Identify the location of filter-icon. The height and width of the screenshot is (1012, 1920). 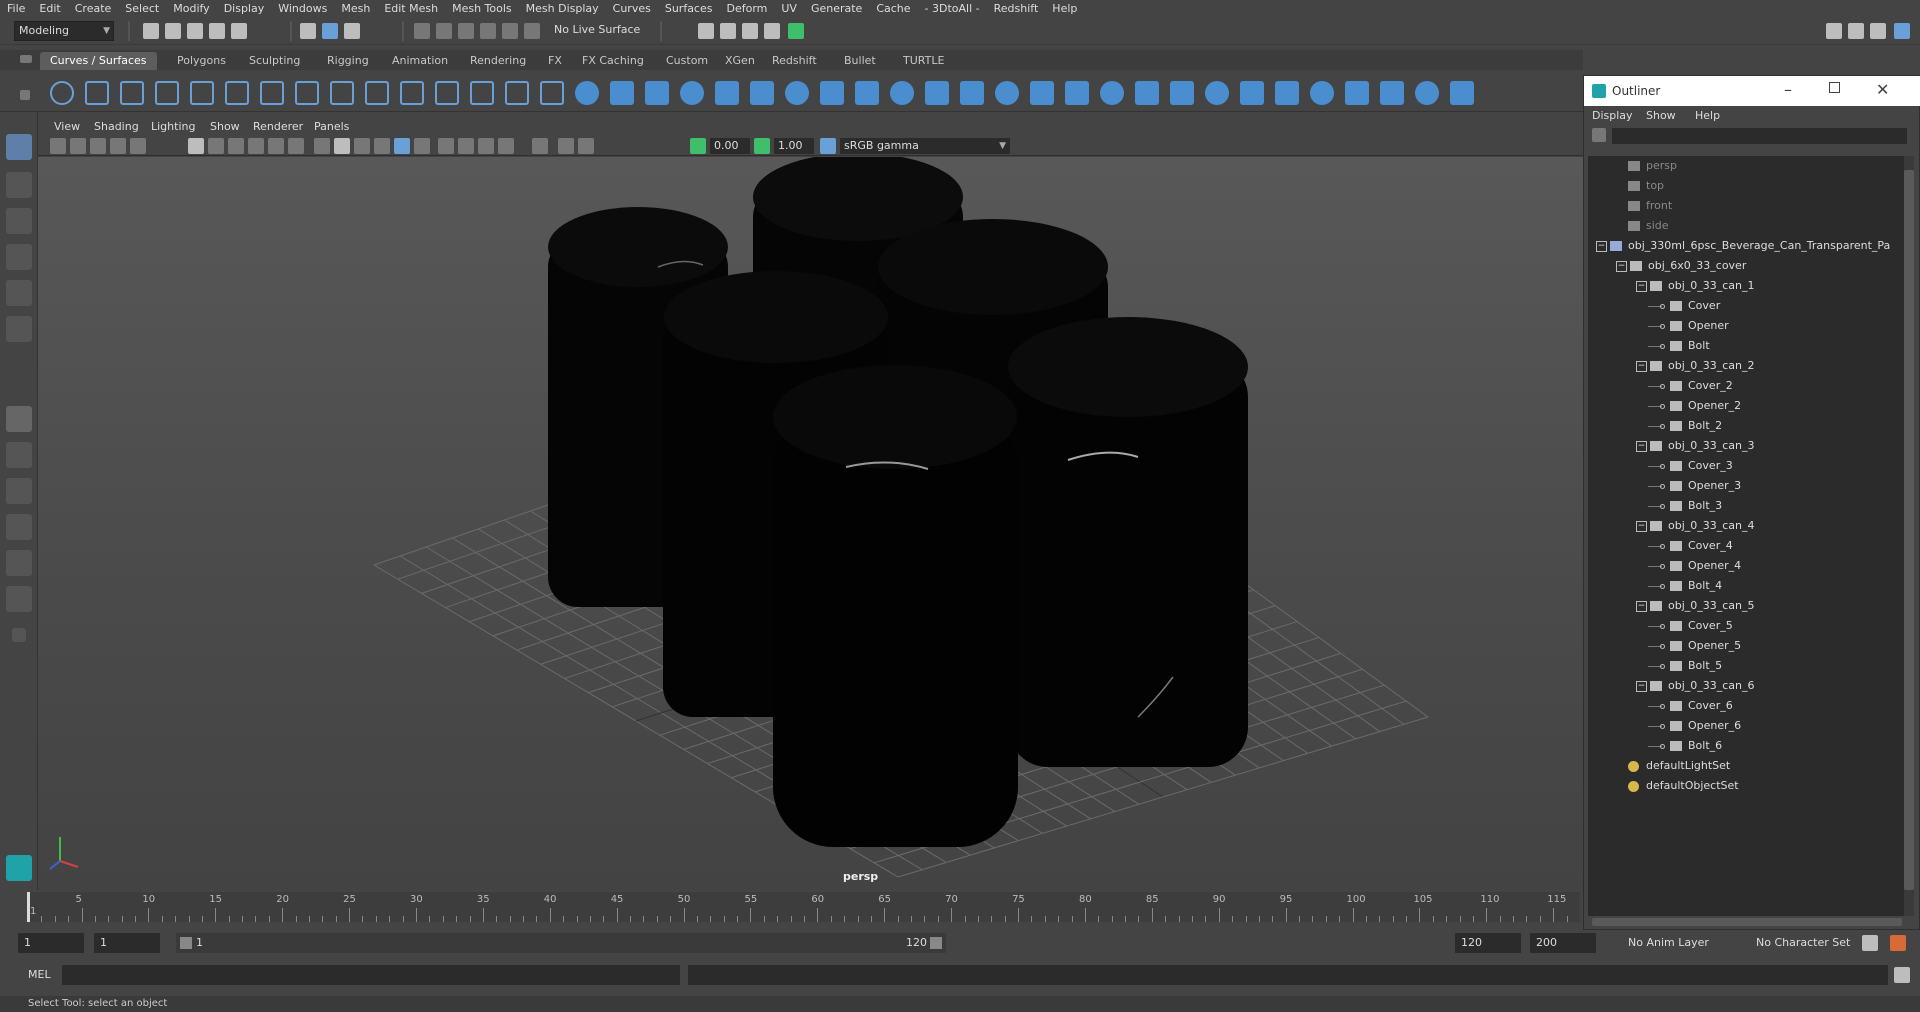
(1599, 135).